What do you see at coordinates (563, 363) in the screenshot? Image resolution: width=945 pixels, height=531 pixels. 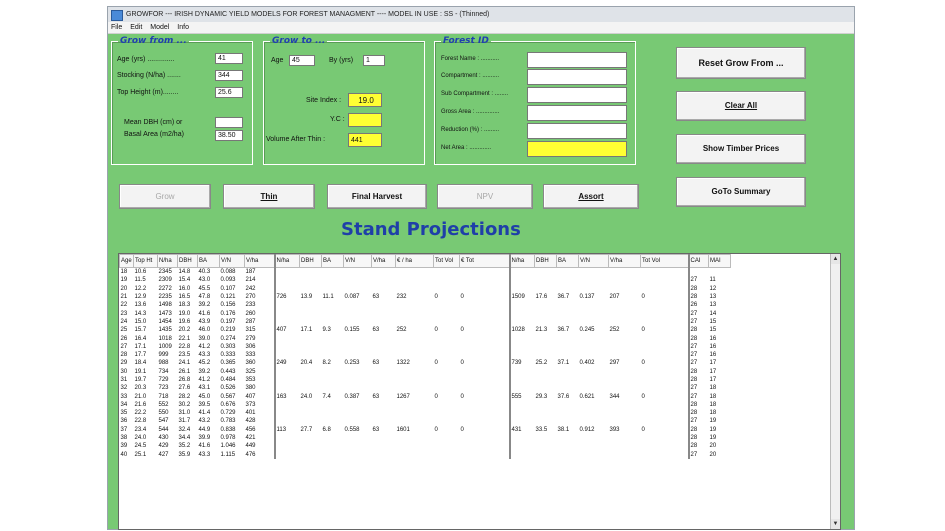 I see `table-cell: 37.1` at bounding box center [563, 363].